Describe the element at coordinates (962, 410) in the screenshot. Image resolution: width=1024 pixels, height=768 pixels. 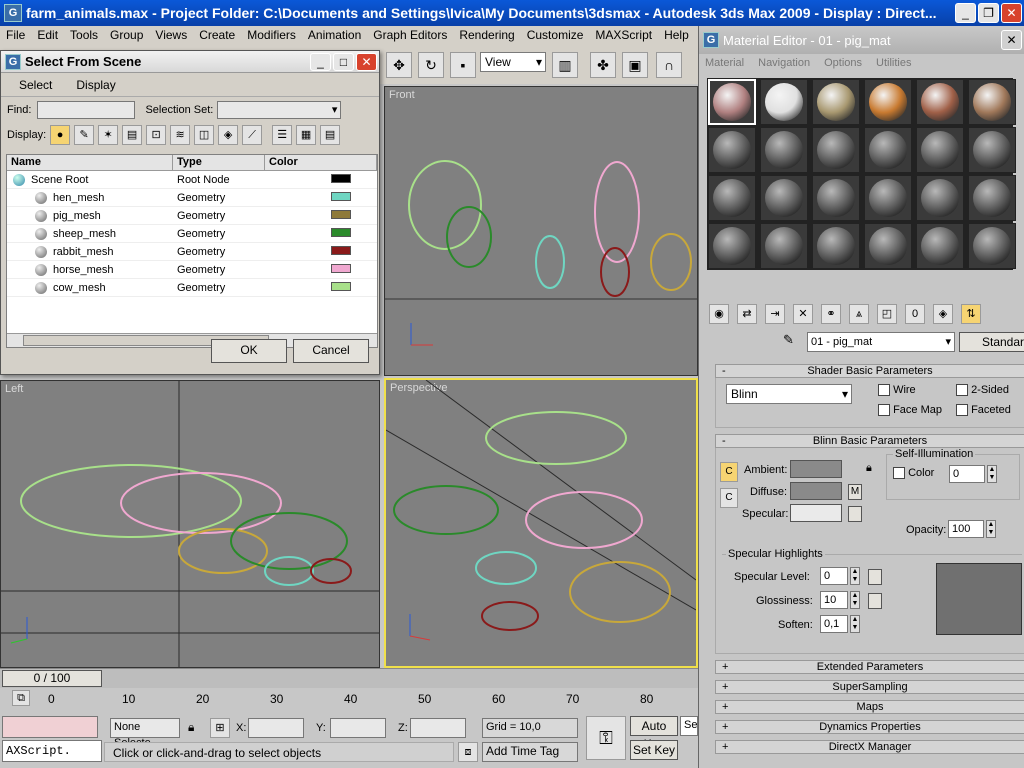
I see `faceted-checkbox` at that location.